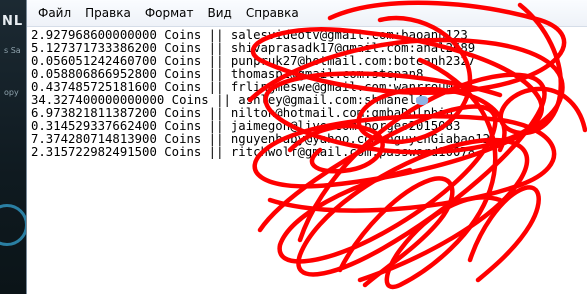  I want to click on menu-view: Вид, so click(220, 13).